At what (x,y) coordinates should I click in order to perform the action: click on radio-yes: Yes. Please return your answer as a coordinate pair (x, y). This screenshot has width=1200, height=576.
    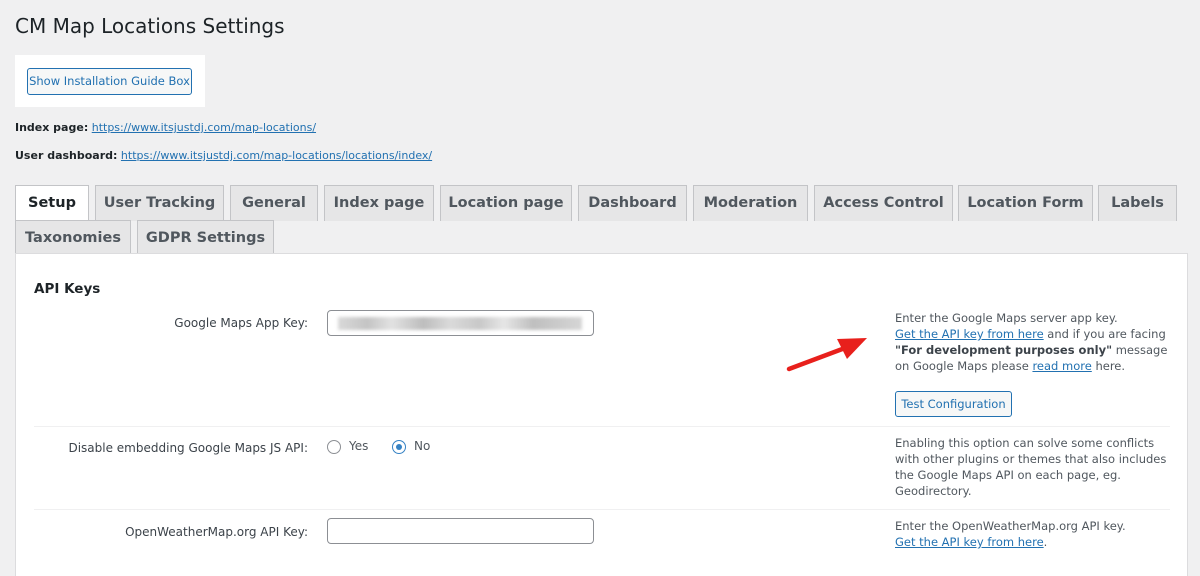
    Looking at the image, I should click on (347, 446).